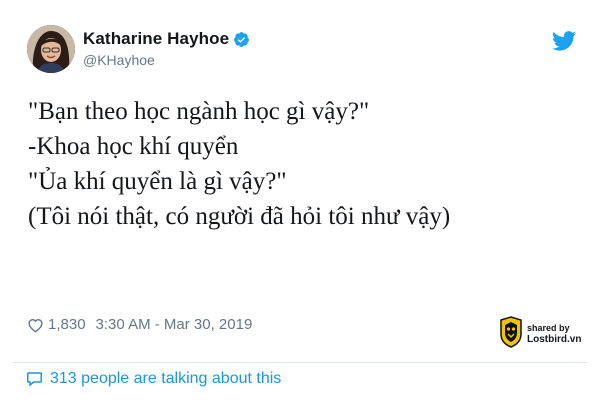 Image resolution: width=600 pixels, height=402 pixels. I want to click on shared-by-watermark: shared by Lostbird.vn, so click(543, 332).